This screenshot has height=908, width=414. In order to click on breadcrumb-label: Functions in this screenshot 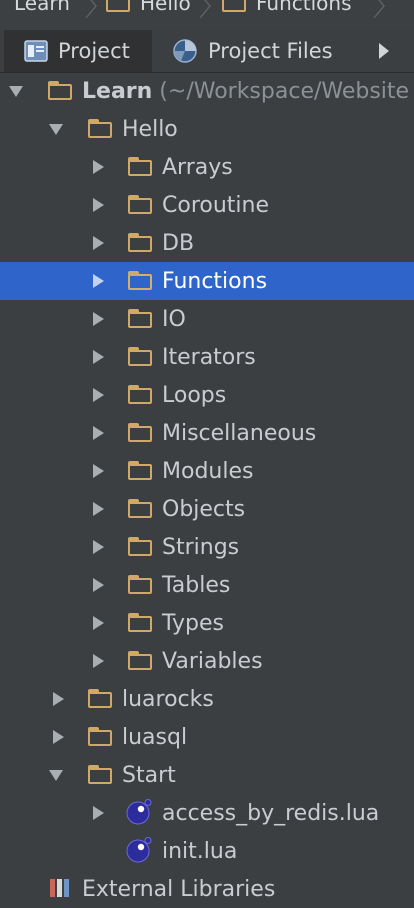, I will do `click(304, 7)`.